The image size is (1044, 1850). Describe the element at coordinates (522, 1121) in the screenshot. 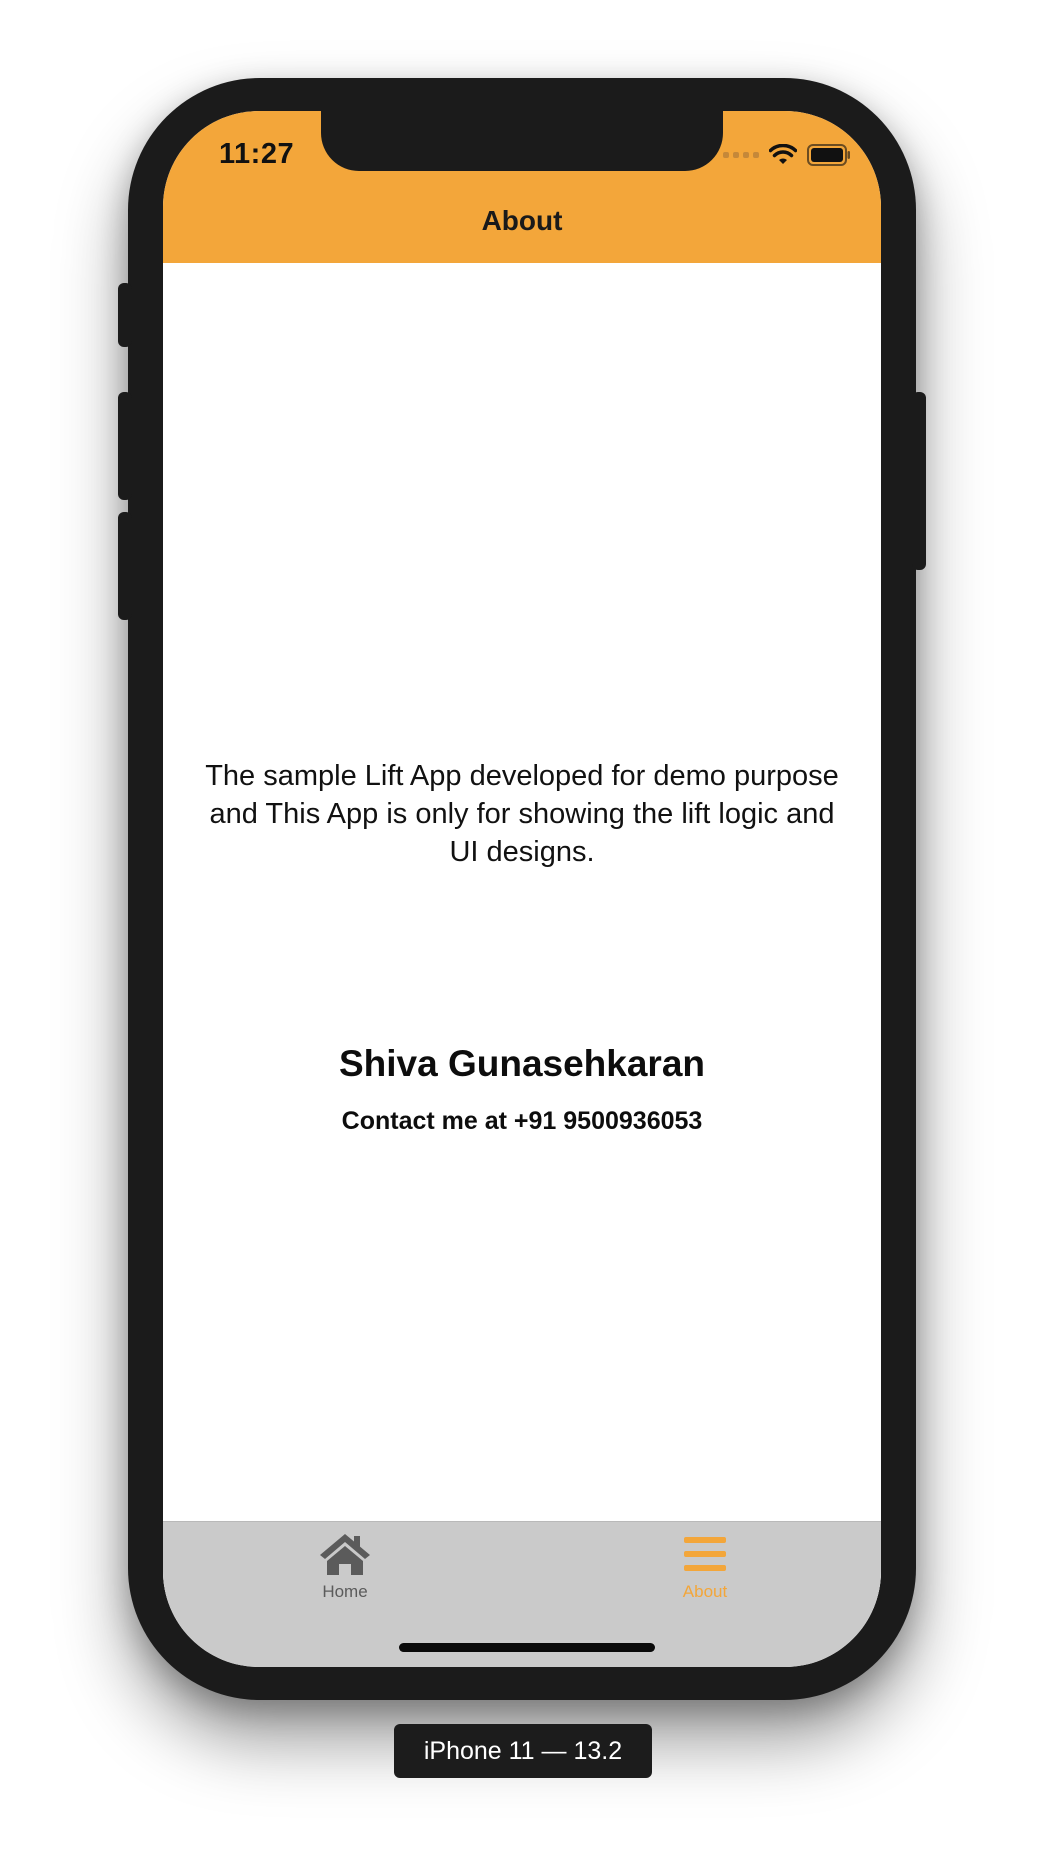

I see `contact-info: Contact me at +91 9500936053` at that location.